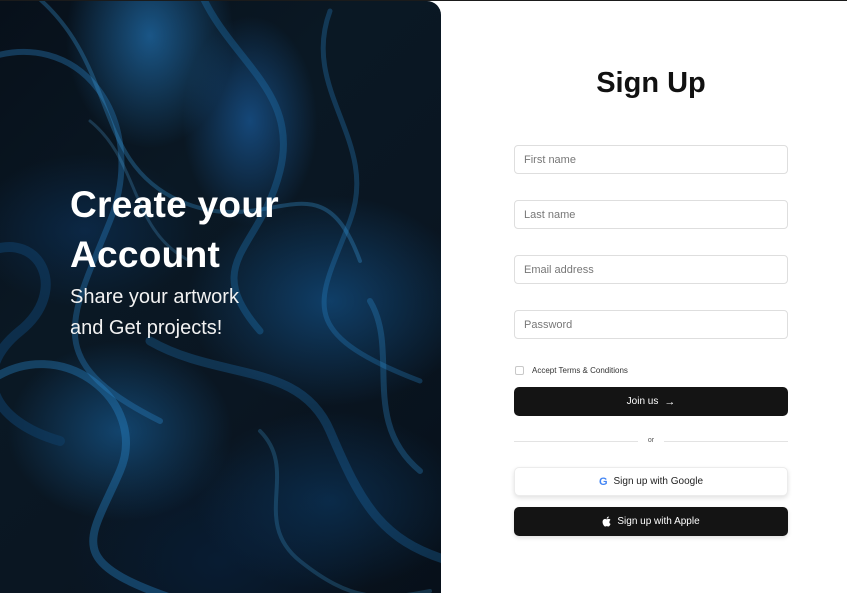 The width and height of the screenshot is (847, 593). I want to click on apple-icon, so click(606, 521).